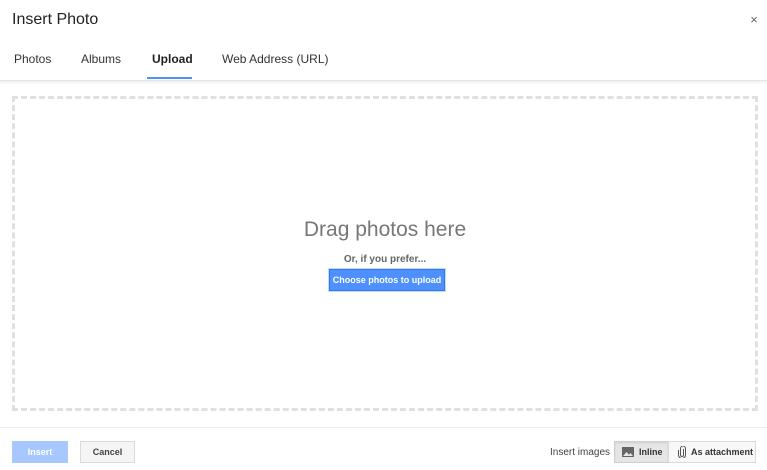  I want to click on active-tab-indicator, so click(169, 78).